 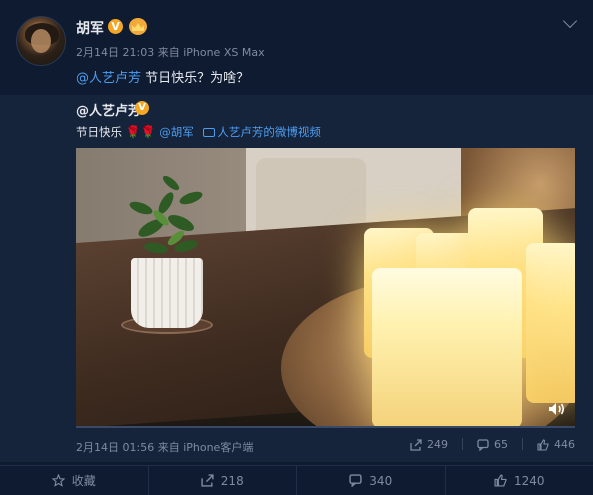 I want to click on repost-source: 来自 iPhone客户端, so click(x=205, y=447).